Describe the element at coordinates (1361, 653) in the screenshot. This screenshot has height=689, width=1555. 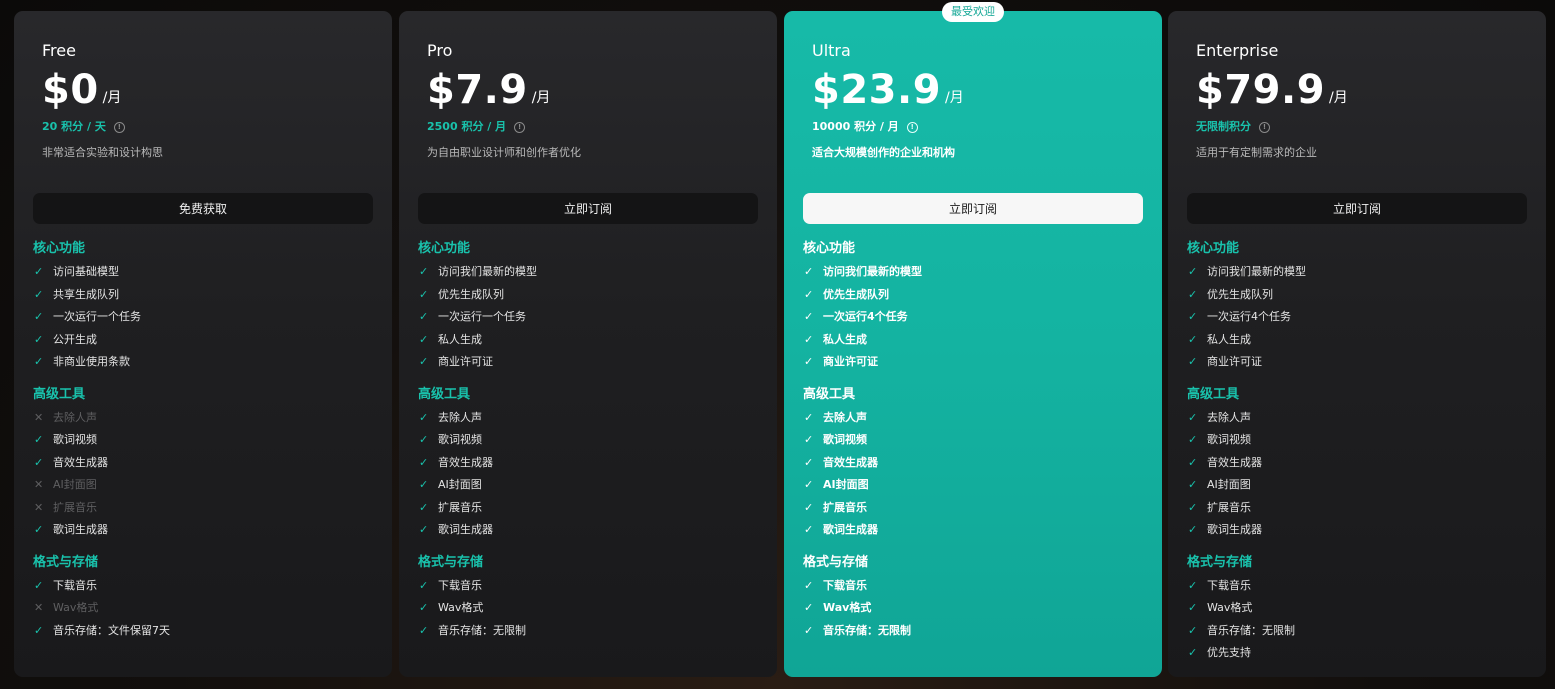
I see `feature-item: ✓ 优先支持` at that location.